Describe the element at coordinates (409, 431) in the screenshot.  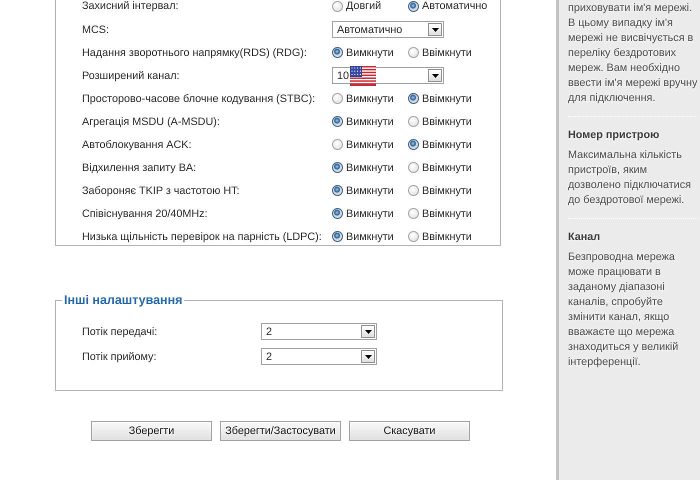
I see `action-button: Скасувати` at that location.